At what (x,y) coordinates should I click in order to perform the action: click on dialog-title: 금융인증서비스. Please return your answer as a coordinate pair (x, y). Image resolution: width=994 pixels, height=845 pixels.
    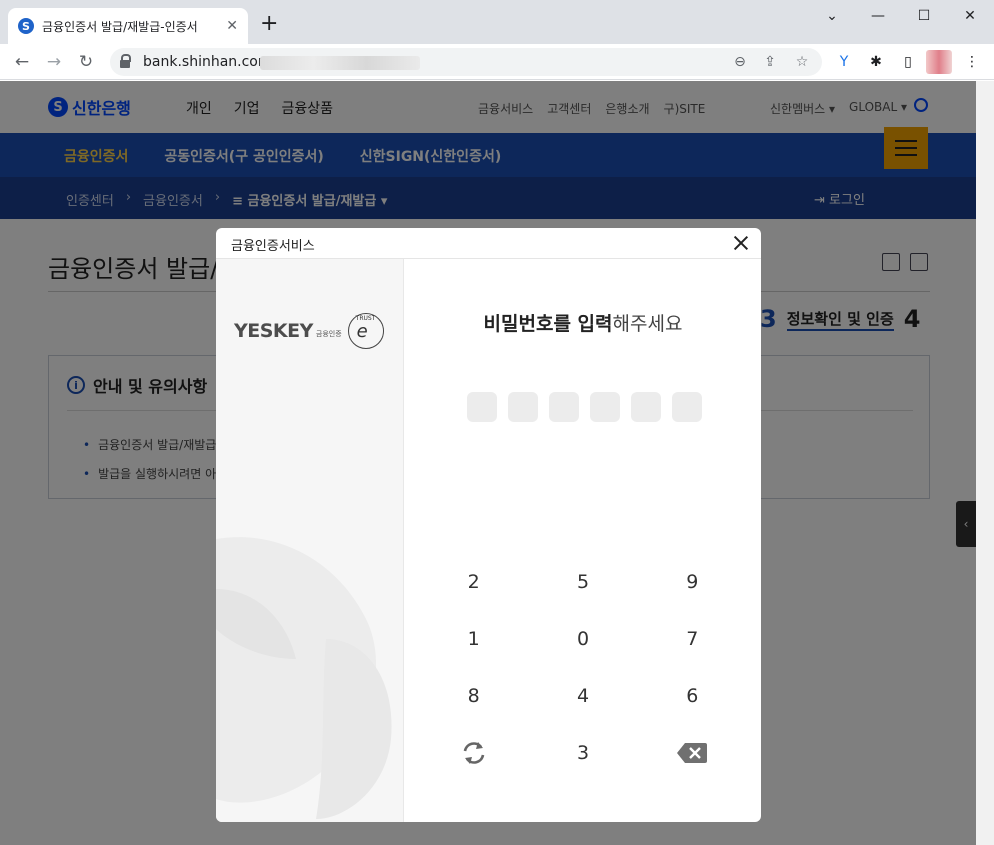
    Looking at the image, I should click on (273, 246).